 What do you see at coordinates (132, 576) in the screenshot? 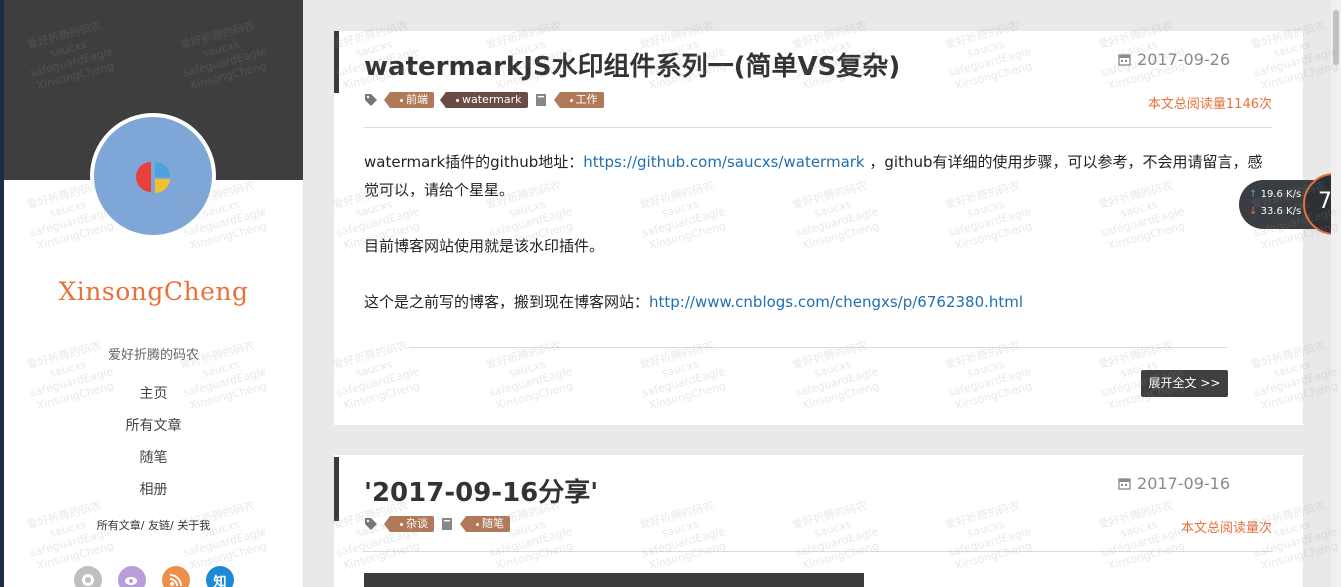
I see `weibo-icon` at bounding box center [132, 576].